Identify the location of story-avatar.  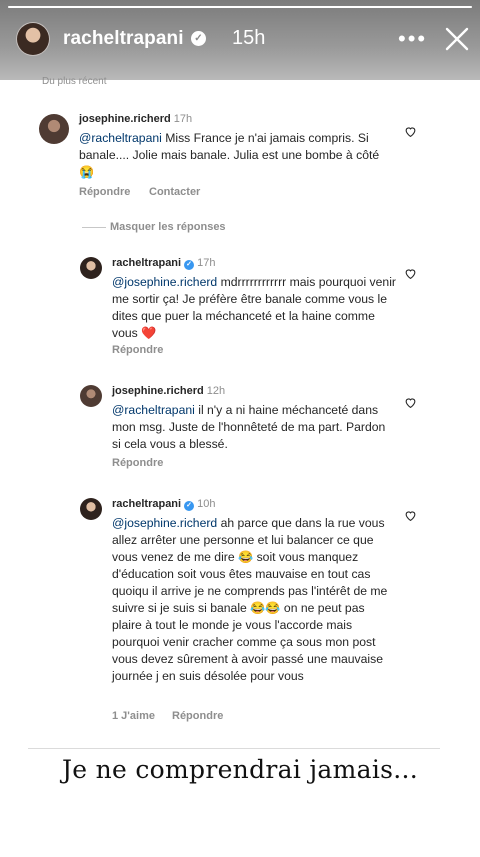
(33, 39).